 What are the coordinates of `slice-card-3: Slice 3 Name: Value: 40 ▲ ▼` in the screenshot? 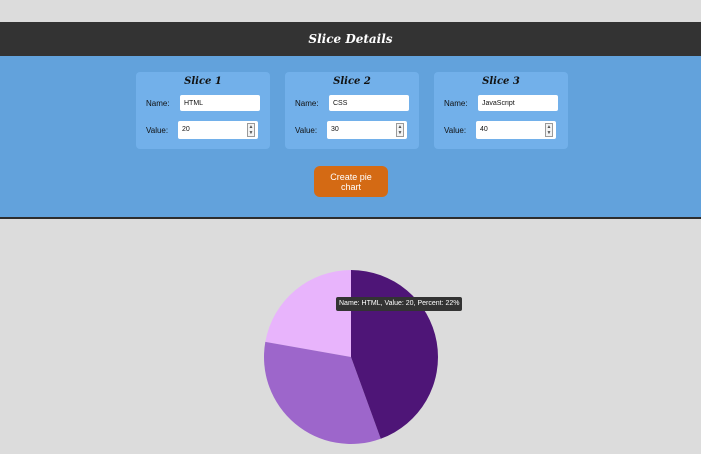 It's located at (501, 110).